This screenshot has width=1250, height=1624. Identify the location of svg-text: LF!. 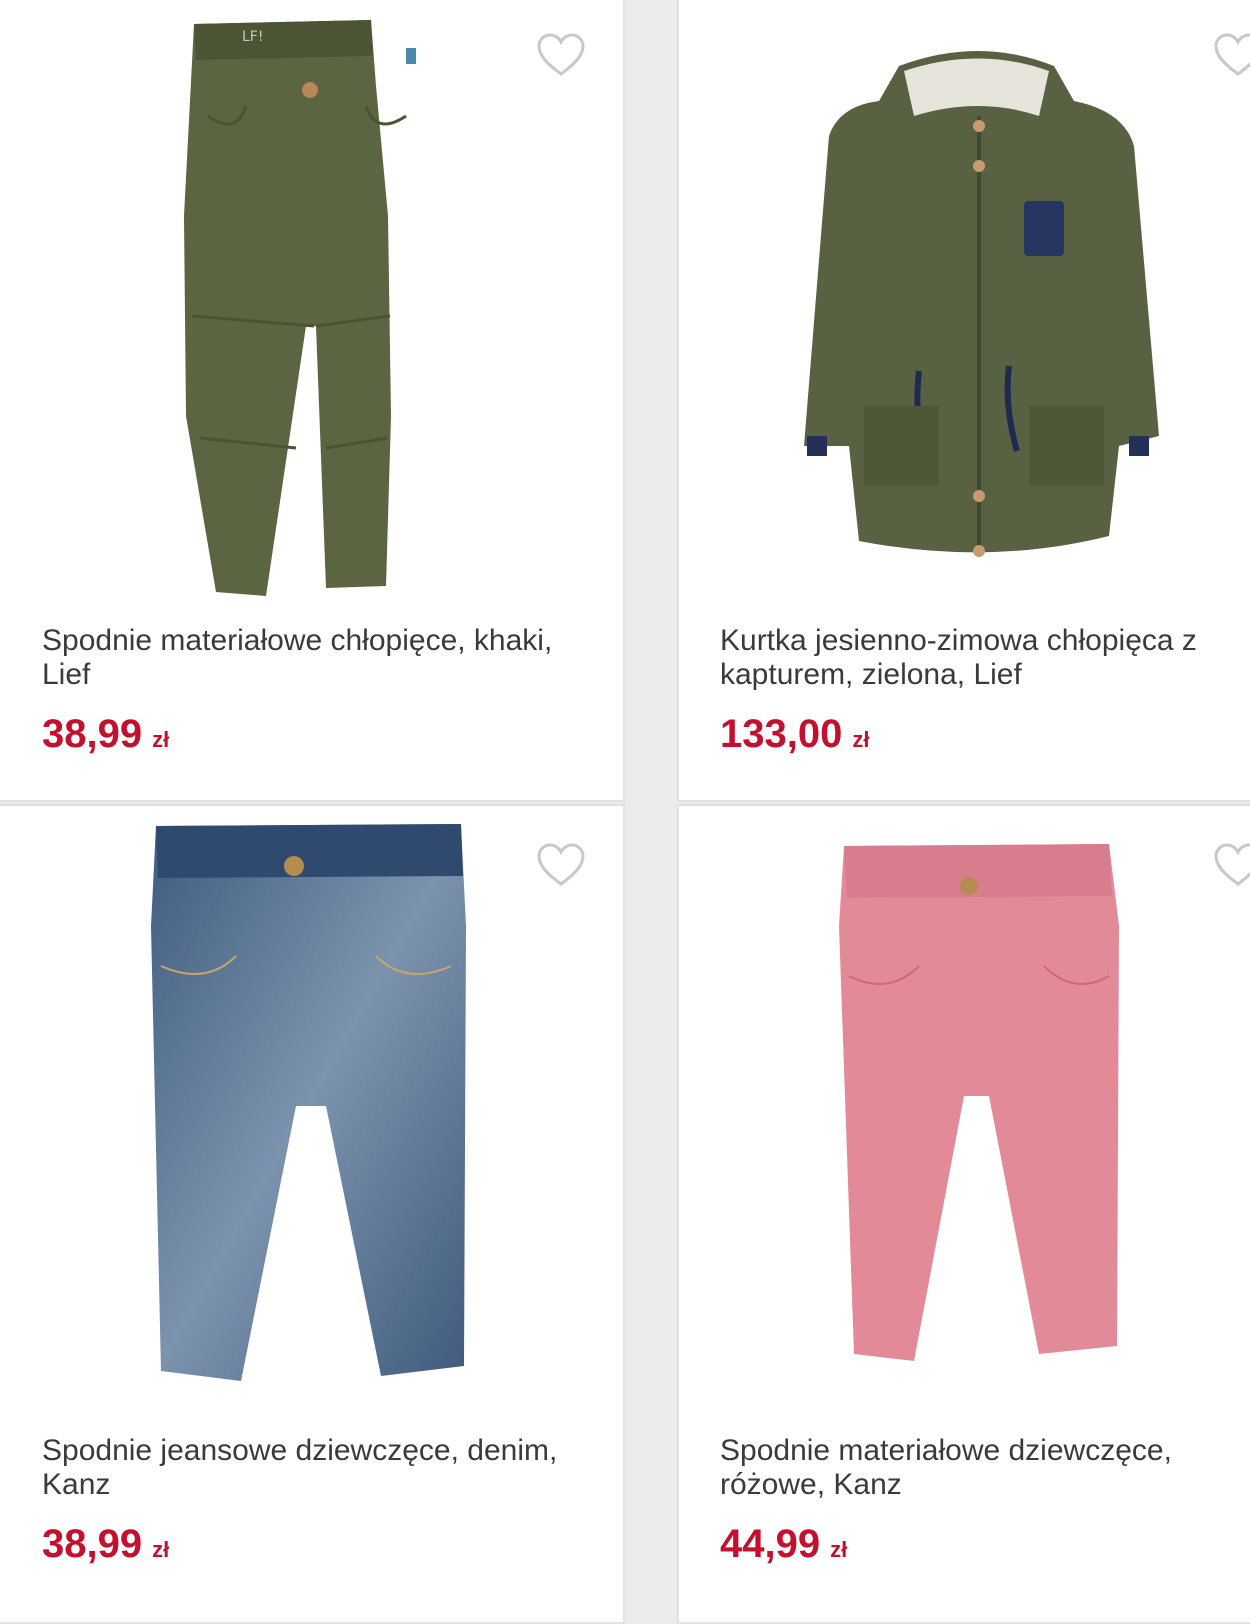
(252, 37).